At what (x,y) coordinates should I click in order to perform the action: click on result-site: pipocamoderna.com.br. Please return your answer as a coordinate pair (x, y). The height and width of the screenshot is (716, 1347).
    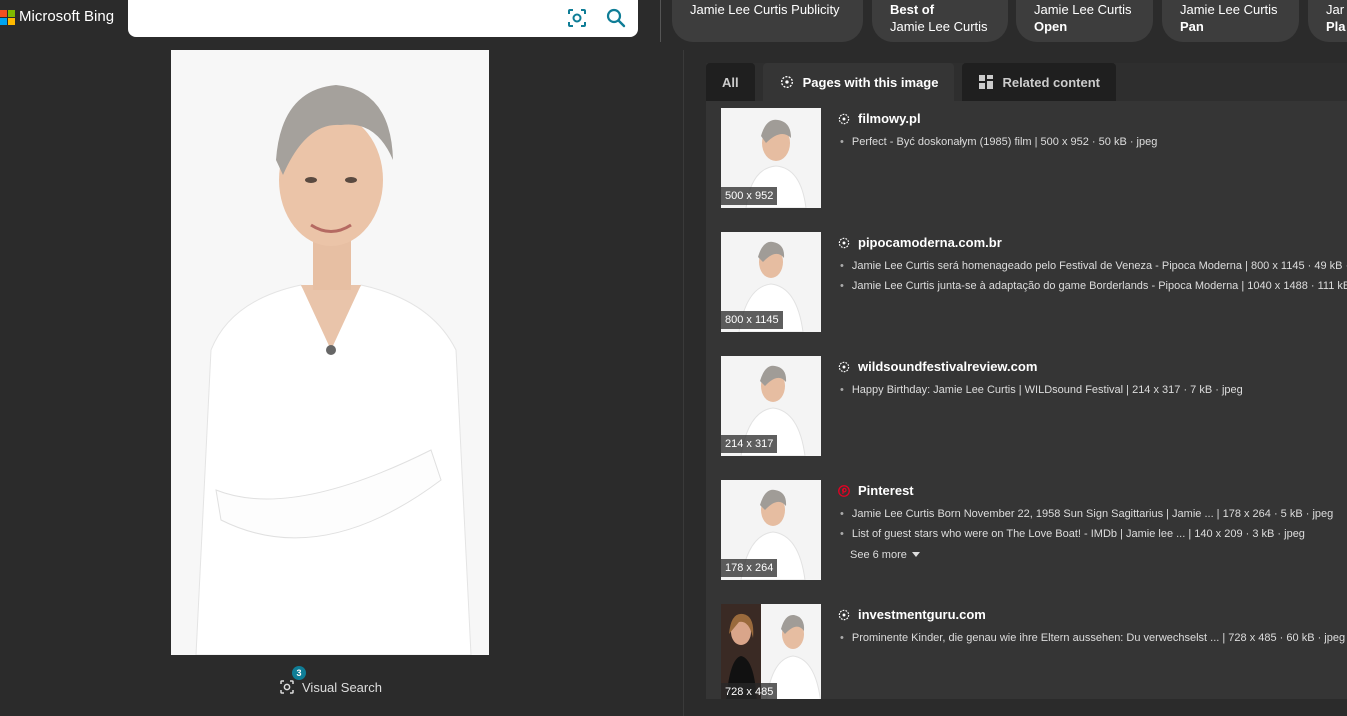
    Looking at the image, I should click on (919, 242).